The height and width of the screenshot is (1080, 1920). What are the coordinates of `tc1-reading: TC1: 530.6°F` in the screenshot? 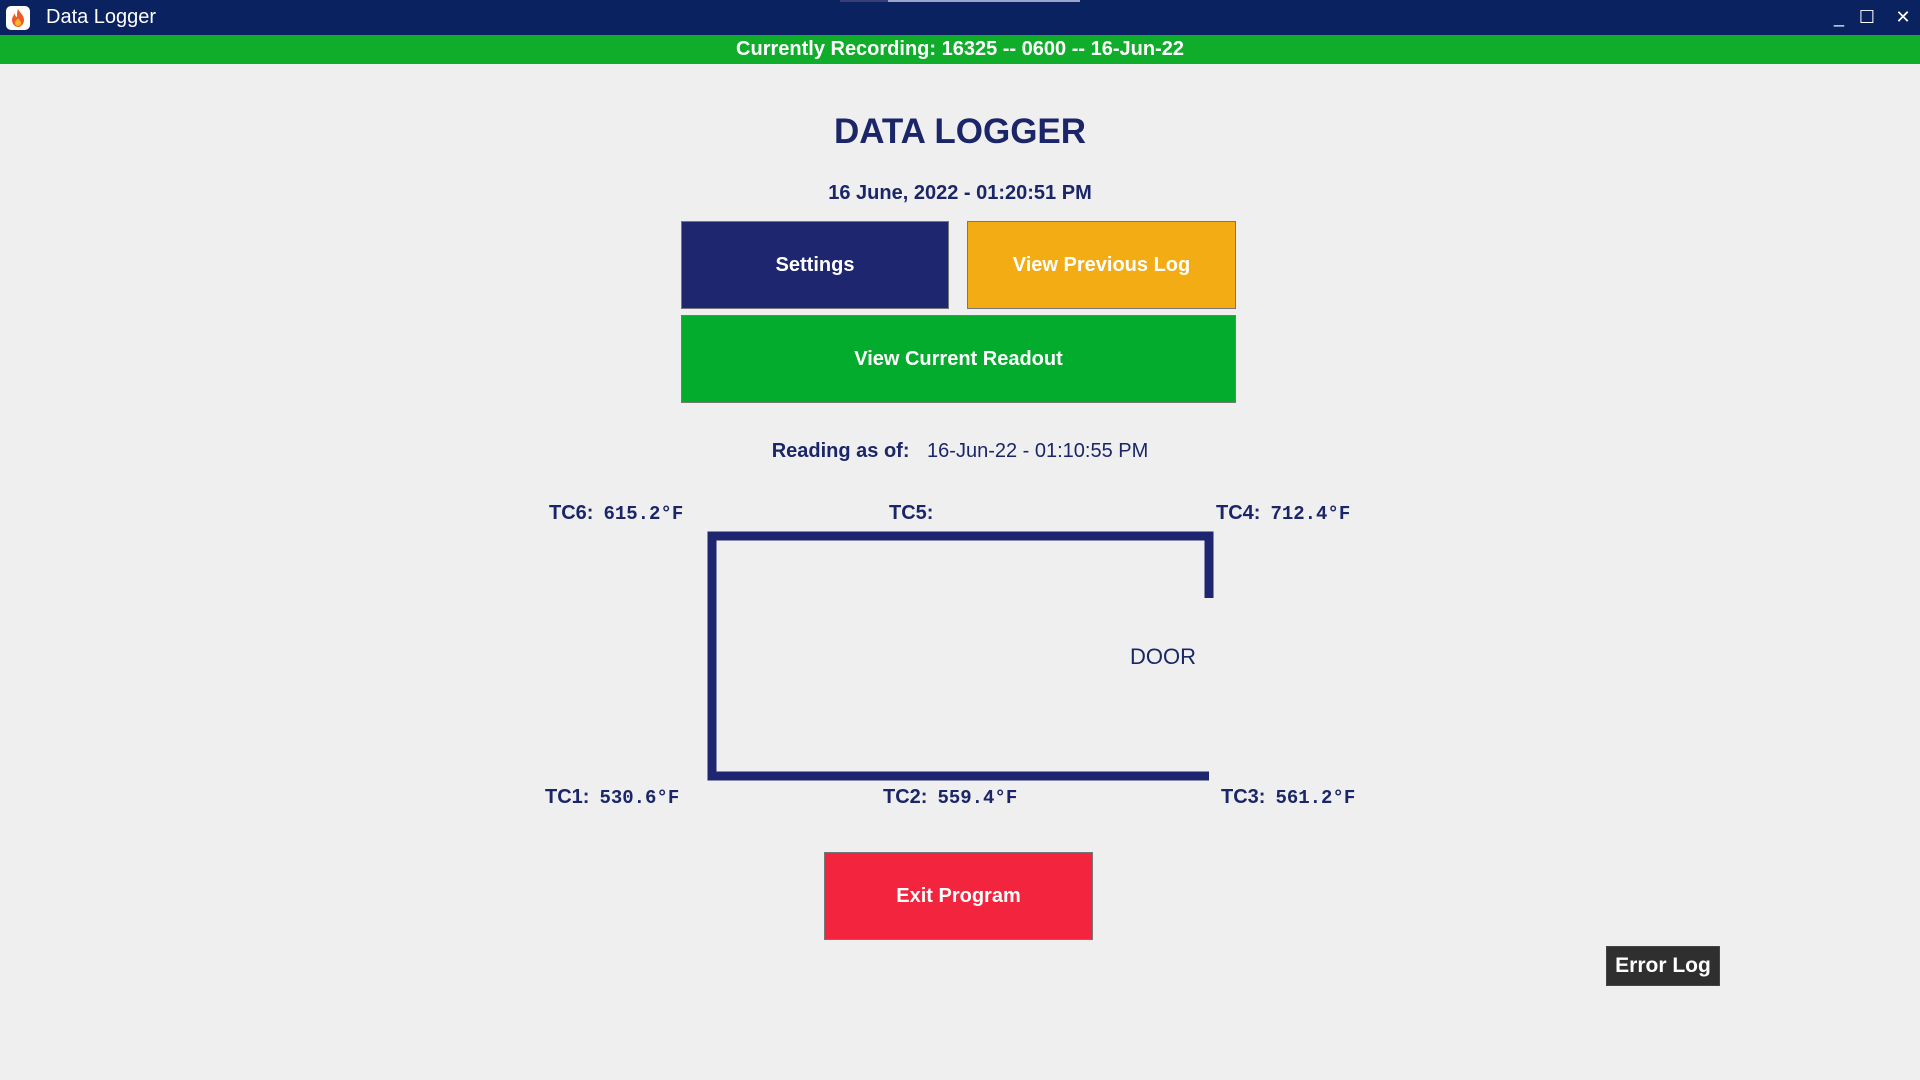 It's located at (612, 797).